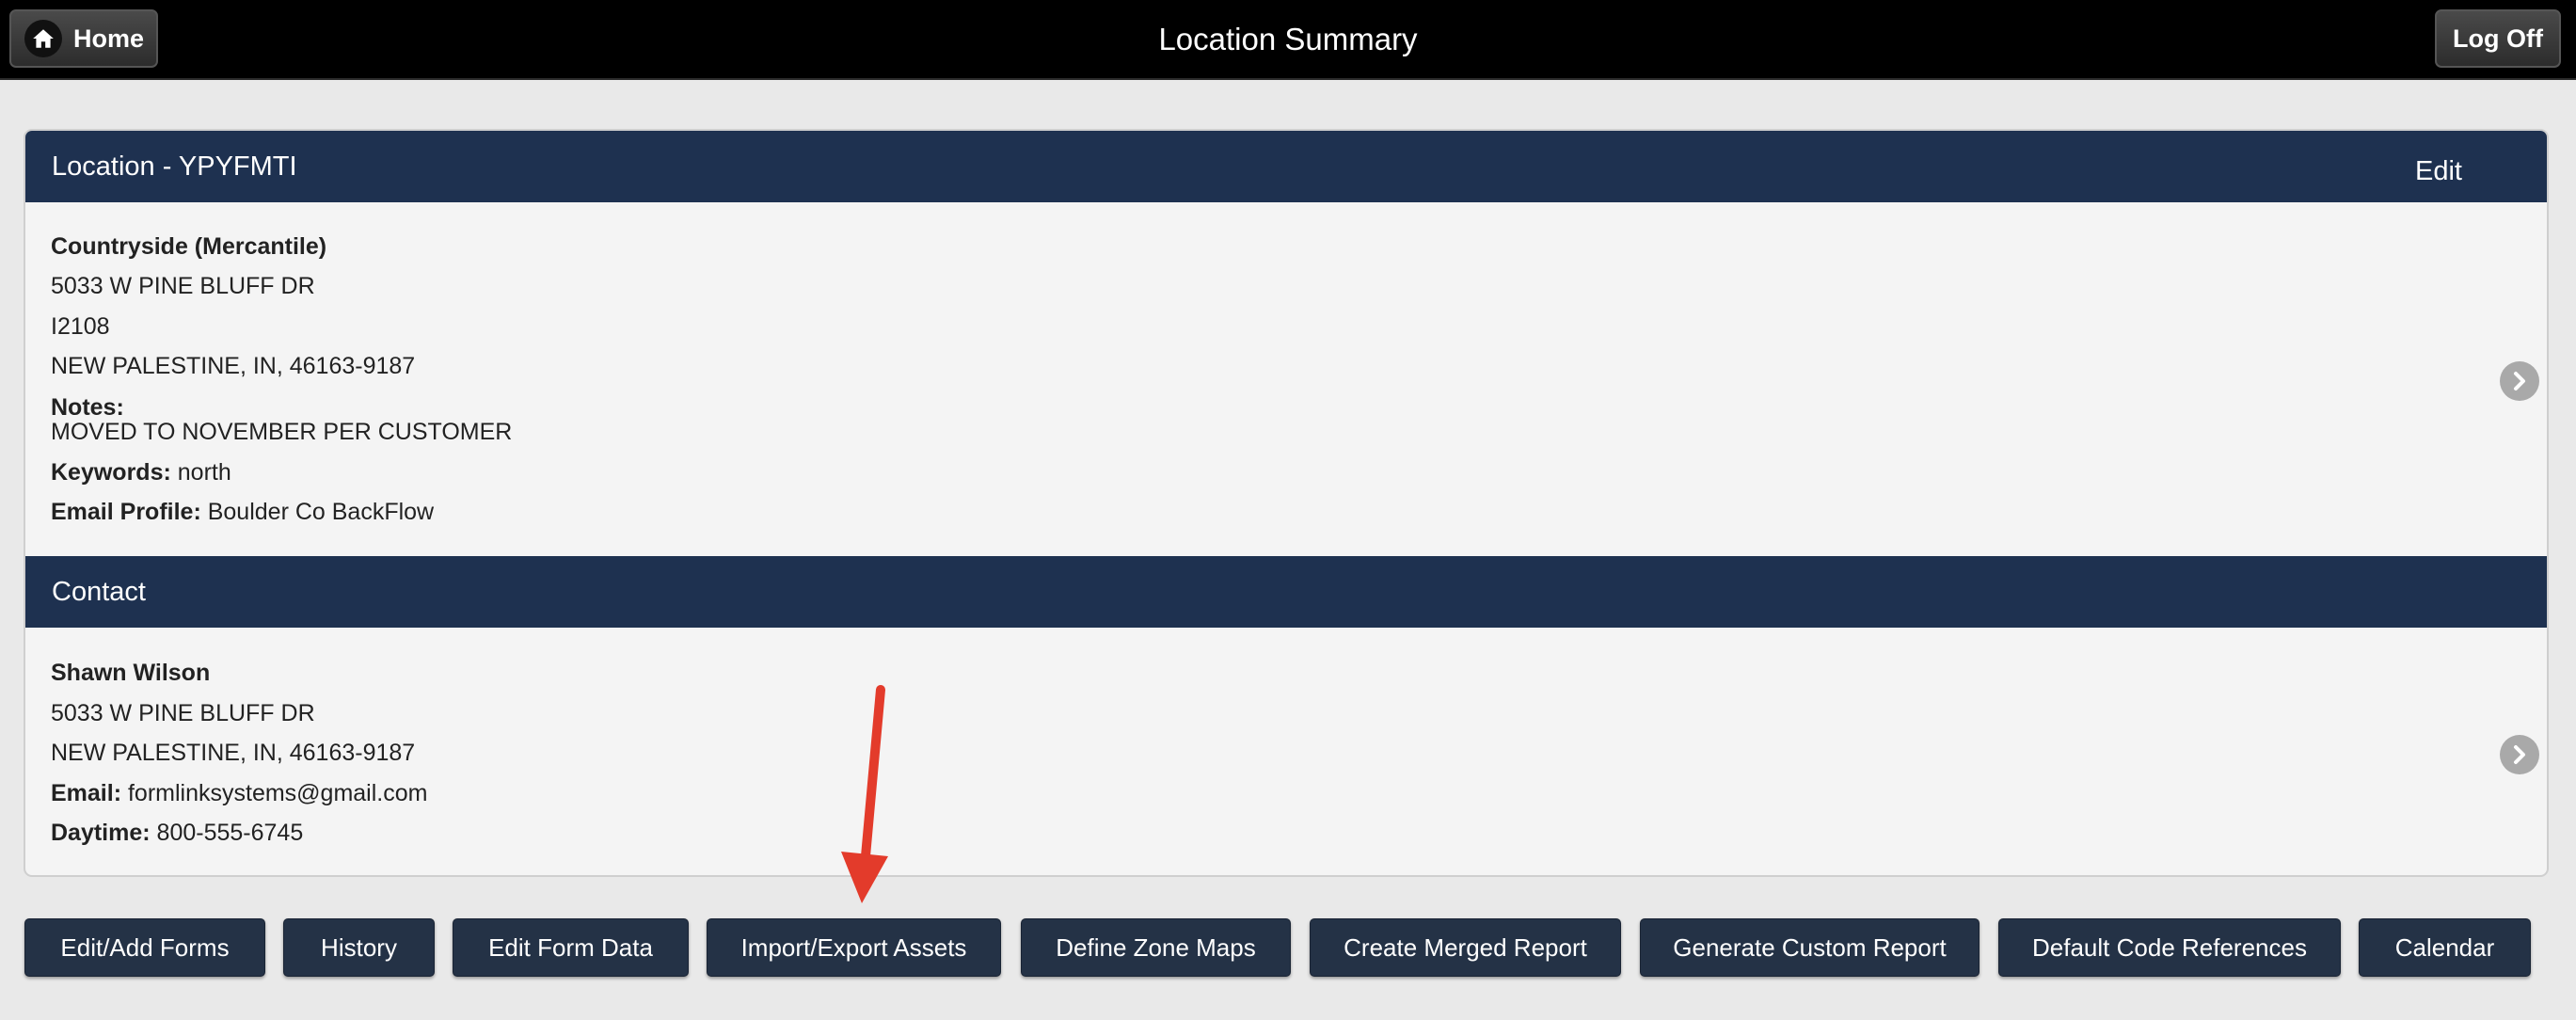  What do you see at coordinates (141, 472) in the screenshot?
I see `location-keywords: Keywords: north` at bounding box center [141, 472].